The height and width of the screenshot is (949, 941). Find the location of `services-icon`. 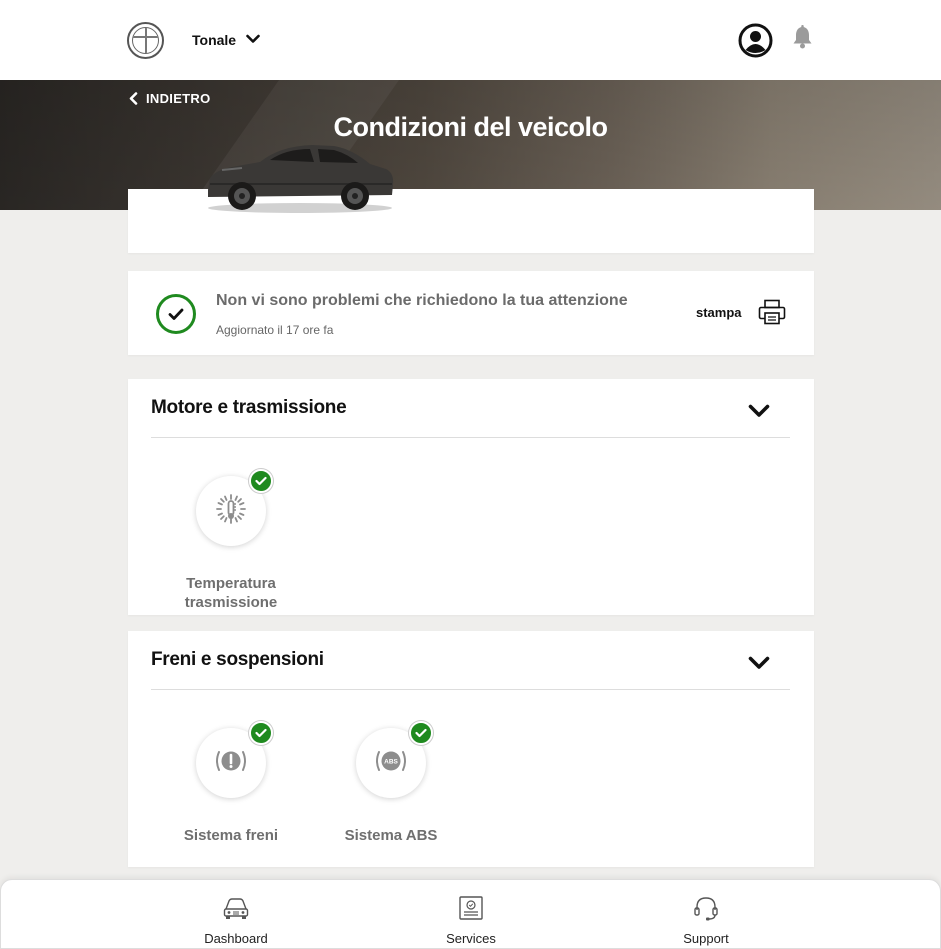

services-icon is located at coordinates (471, 908).